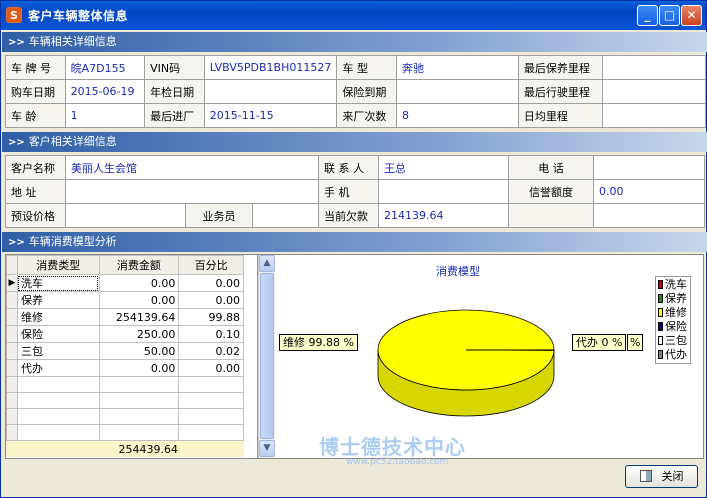 The height and width of the screenshot is (498, 707). Describe the element at coordinates (649, 191) in the screenshot. I see `credit-value: 0.00` at that location.